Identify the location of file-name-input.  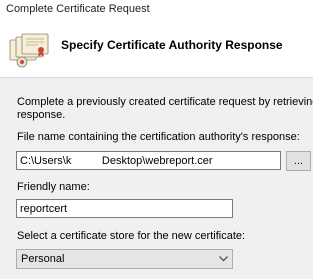
(148, 160).